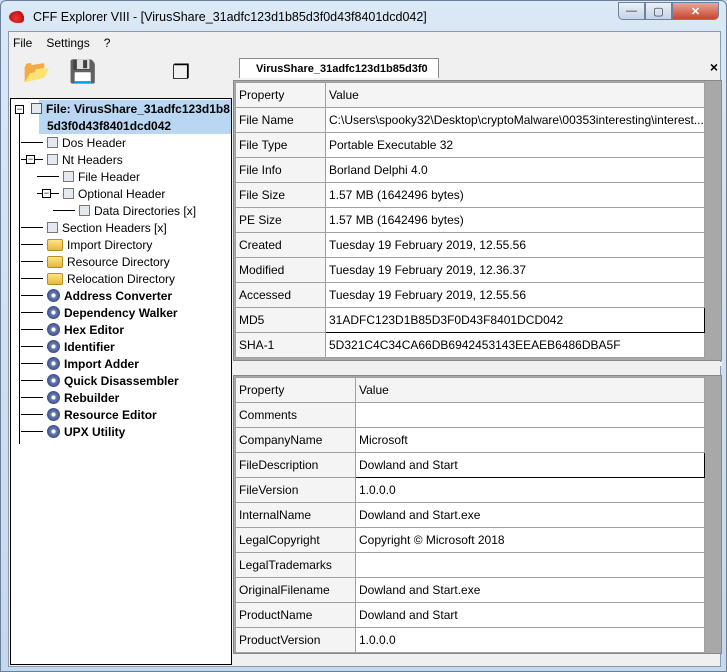  Describe the element at coordinates (107, 227) in the screenshot. I see `tree-item: Section Headers [x]` at that location.